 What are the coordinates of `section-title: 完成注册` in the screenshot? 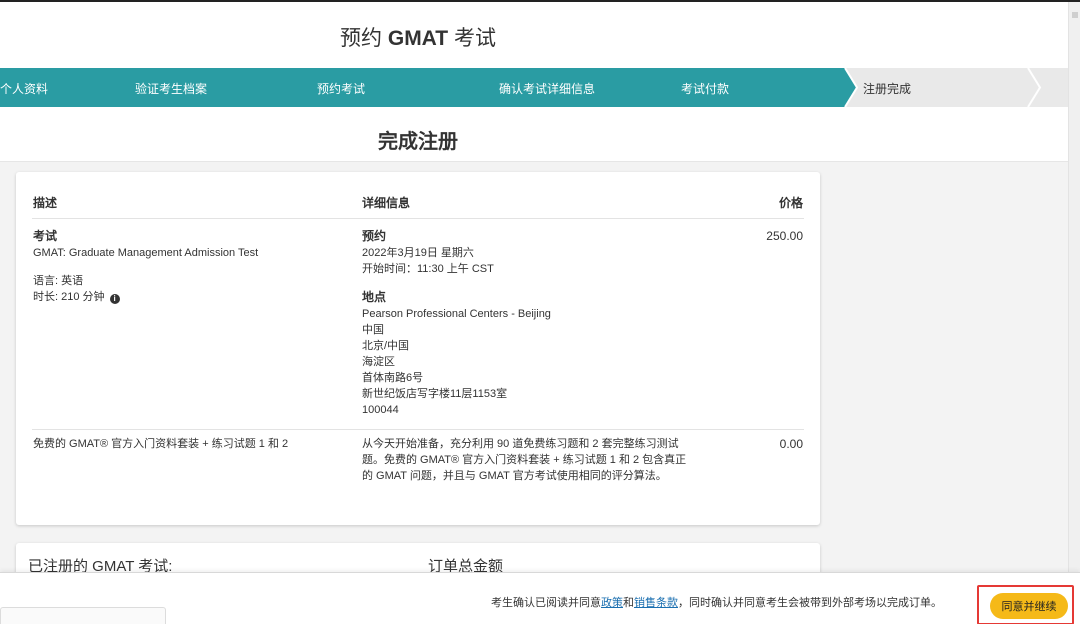 It's located at (418, 142).